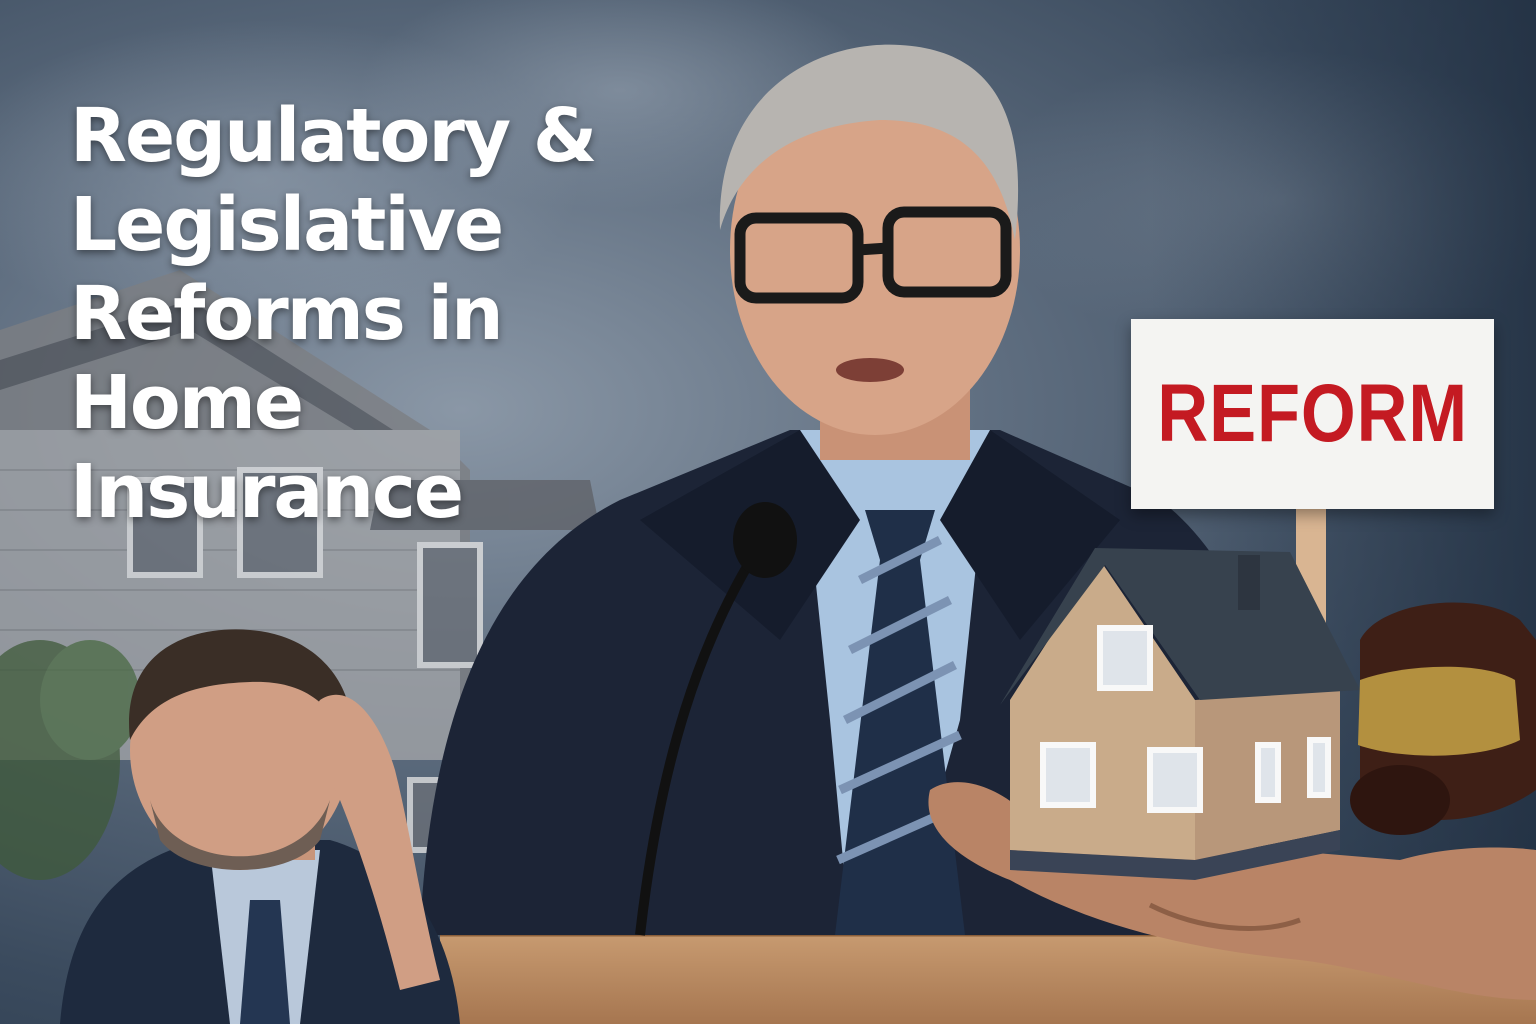  What do you see at coordinates (287, 314) in the screenshot?
I see `headline-line-3: Reforms in` at bounding box center [287, 314].